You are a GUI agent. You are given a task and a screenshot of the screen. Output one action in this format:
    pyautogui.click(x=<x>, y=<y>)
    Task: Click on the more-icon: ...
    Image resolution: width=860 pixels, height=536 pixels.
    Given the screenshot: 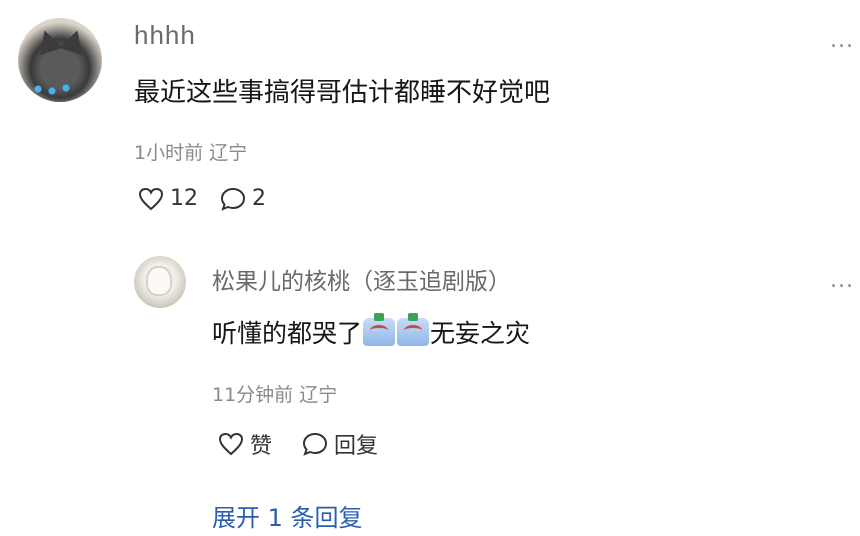 What is the action you would take?
    pyautogui.click(x=842, y=40)
    